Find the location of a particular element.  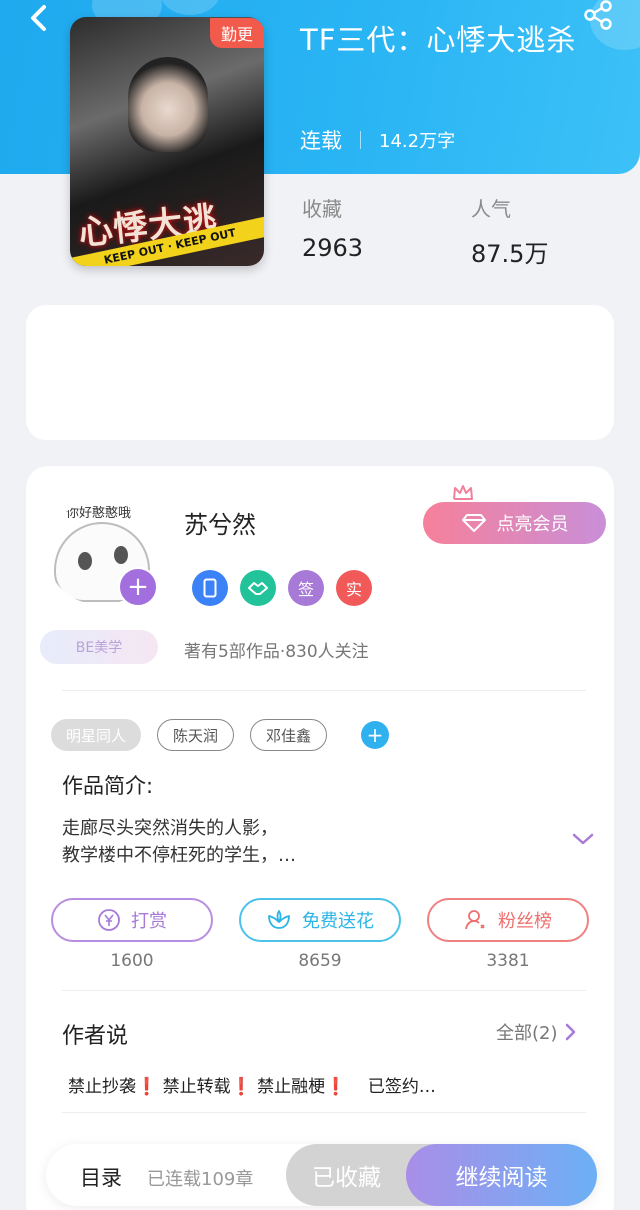

author-says-all-link: 全部(2) is located at coordinates (536, 1032).